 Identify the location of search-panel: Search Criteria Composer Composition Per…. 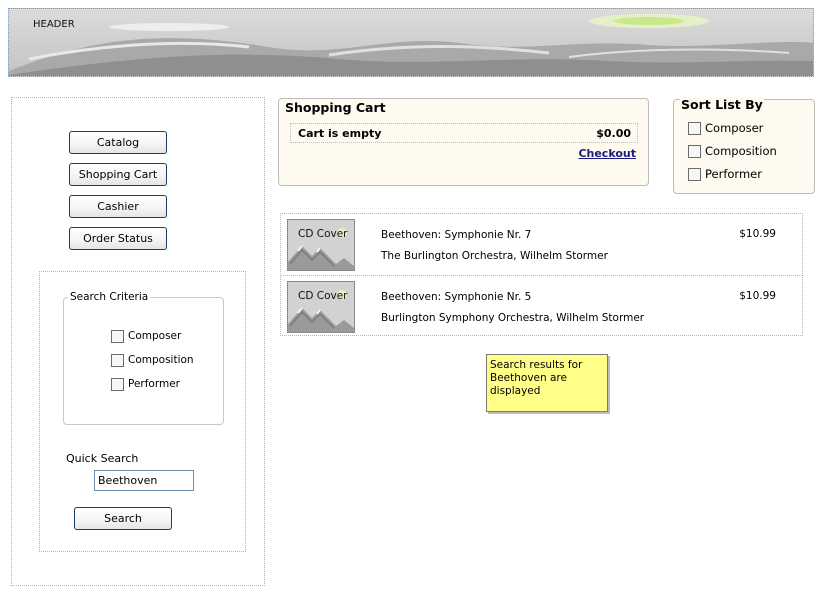
(142, 411).